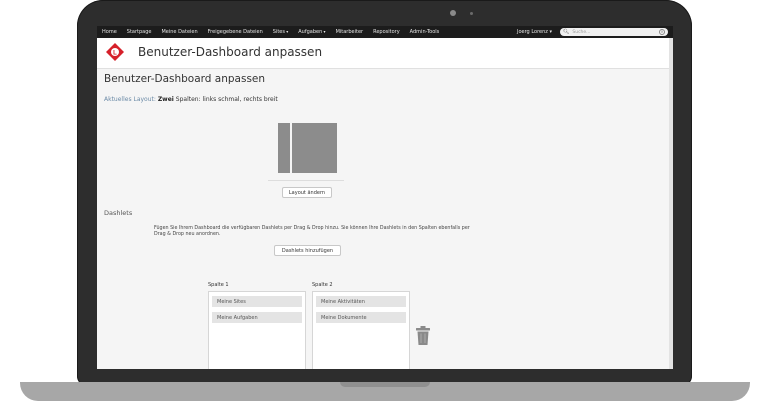  What do you see at coordinates (257, 301) in the screenshot?
I see `dashlet-my-sites: Meine Sites` at bounding box center [257, 301].